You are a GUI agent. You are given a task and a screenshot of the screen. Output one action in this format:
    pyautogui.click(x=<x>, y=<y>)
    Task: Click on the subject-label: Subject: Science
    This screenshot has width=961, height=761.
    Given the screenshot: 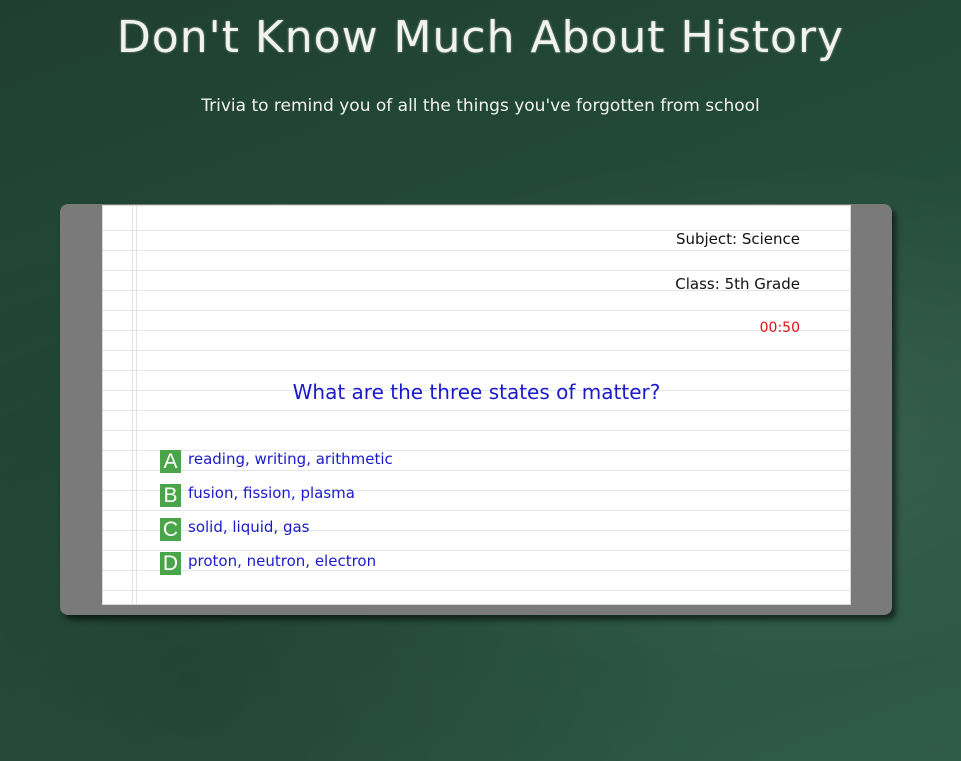 What is the action you would take?
    pyautogui.click(x=737, y=239)
    